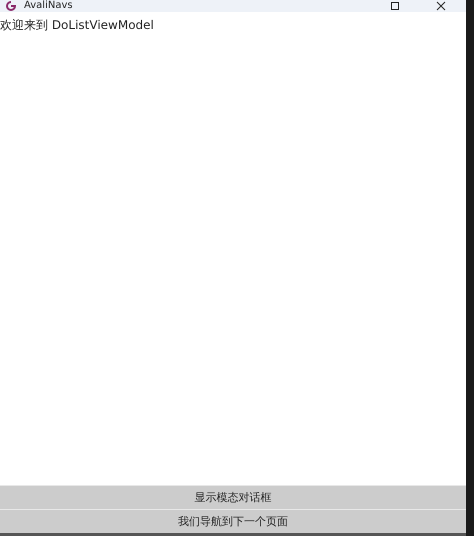 Image resolution: width=474 pixels, height=536 pixels. I want to click on nav-button: 我们导航到下一个页面, so click(233, 521).